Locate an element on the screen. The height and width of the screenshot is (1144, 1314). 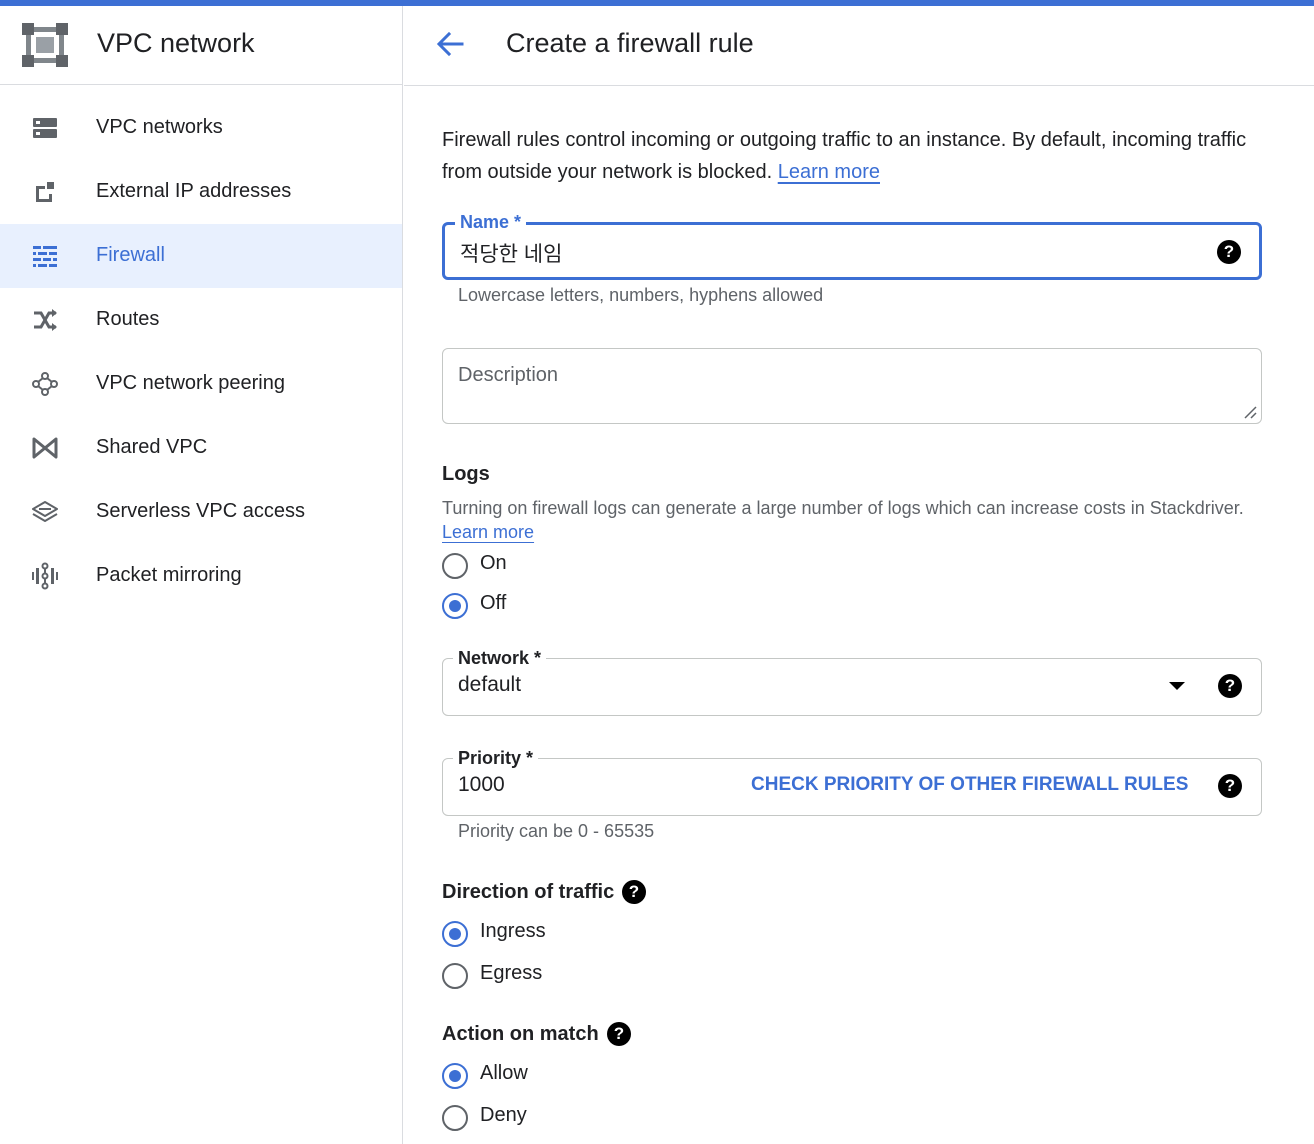
network-select: Network * default ? is located at coordinates (852, 681).